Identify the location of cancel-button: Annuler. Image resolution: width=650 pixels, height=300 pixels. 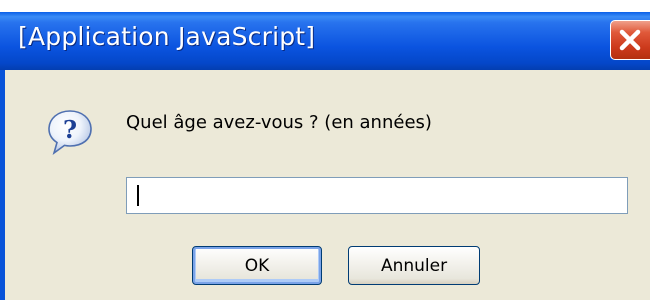
(414, 265).